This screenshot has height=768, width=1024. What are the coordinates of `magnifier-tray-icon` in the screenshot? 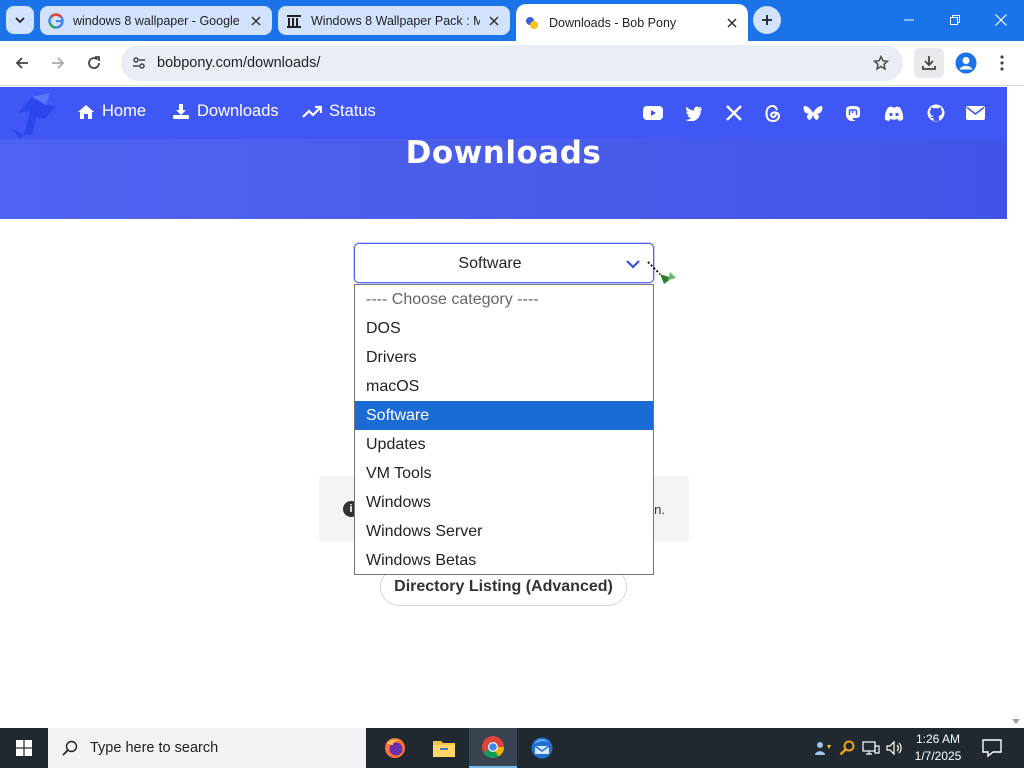 It's located at (847, 748).